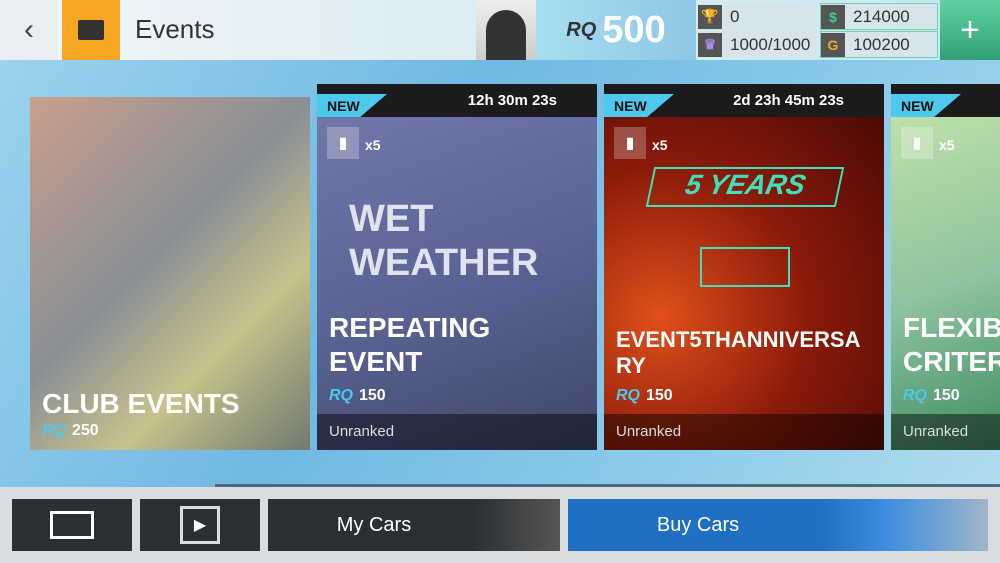 This screenshot has width=1000, height=563. What do you see at coordinates (70, 430) in the screenshot?
I see `event-rq: RQ 250` at bounding box center [70, 430].